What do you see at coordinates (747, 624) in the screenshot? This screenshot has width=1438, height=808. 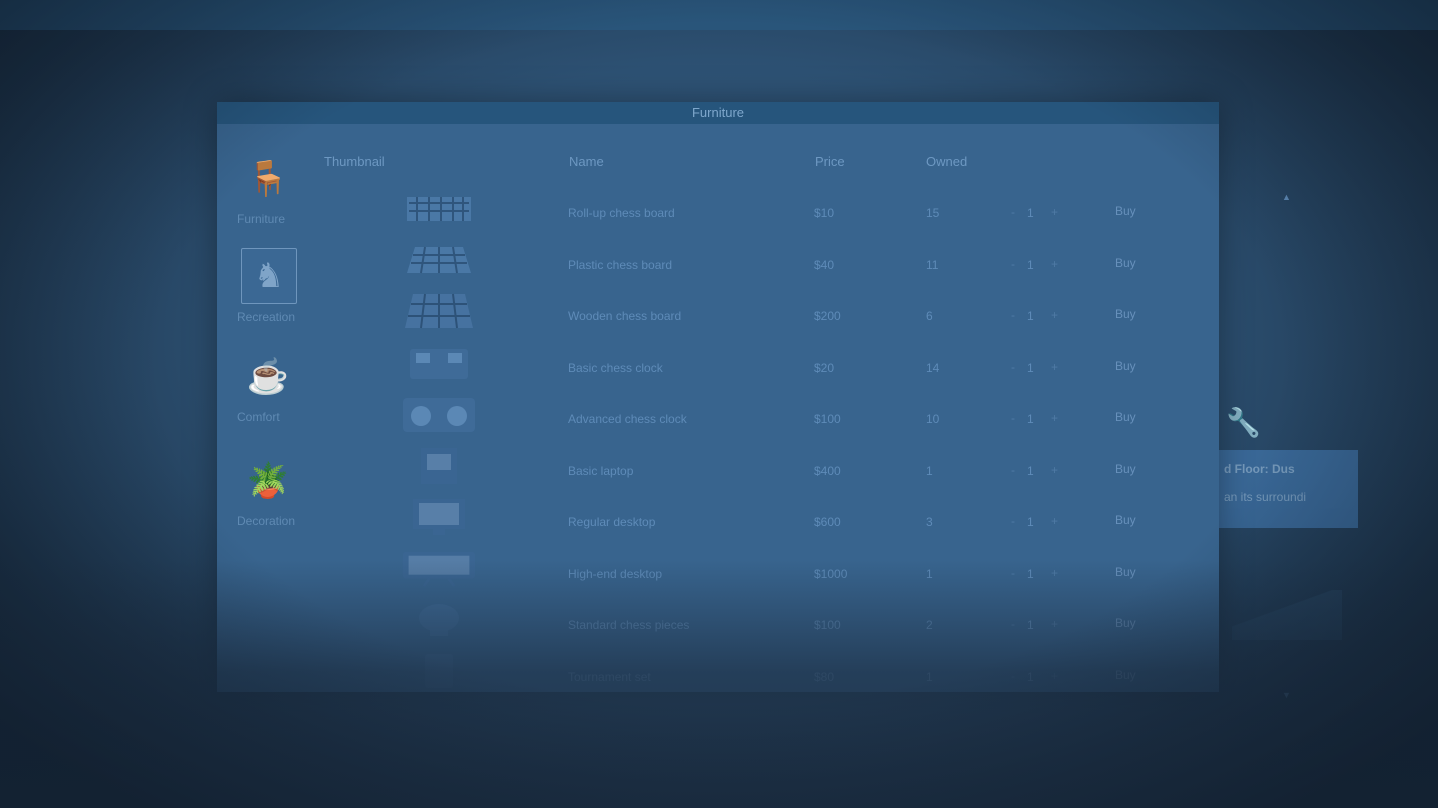 I see `table-row: Standard chess pieces $100 2 -1 + Buy` at bounding box center [747, 624].